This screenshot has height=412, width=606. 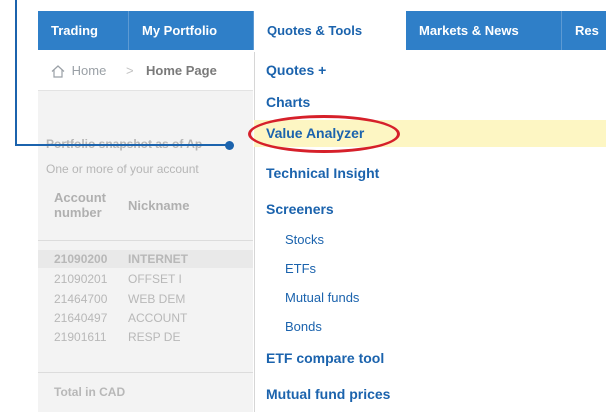 I want to click on account-nickname: ACCOUNT, so click(x=158, y=318).